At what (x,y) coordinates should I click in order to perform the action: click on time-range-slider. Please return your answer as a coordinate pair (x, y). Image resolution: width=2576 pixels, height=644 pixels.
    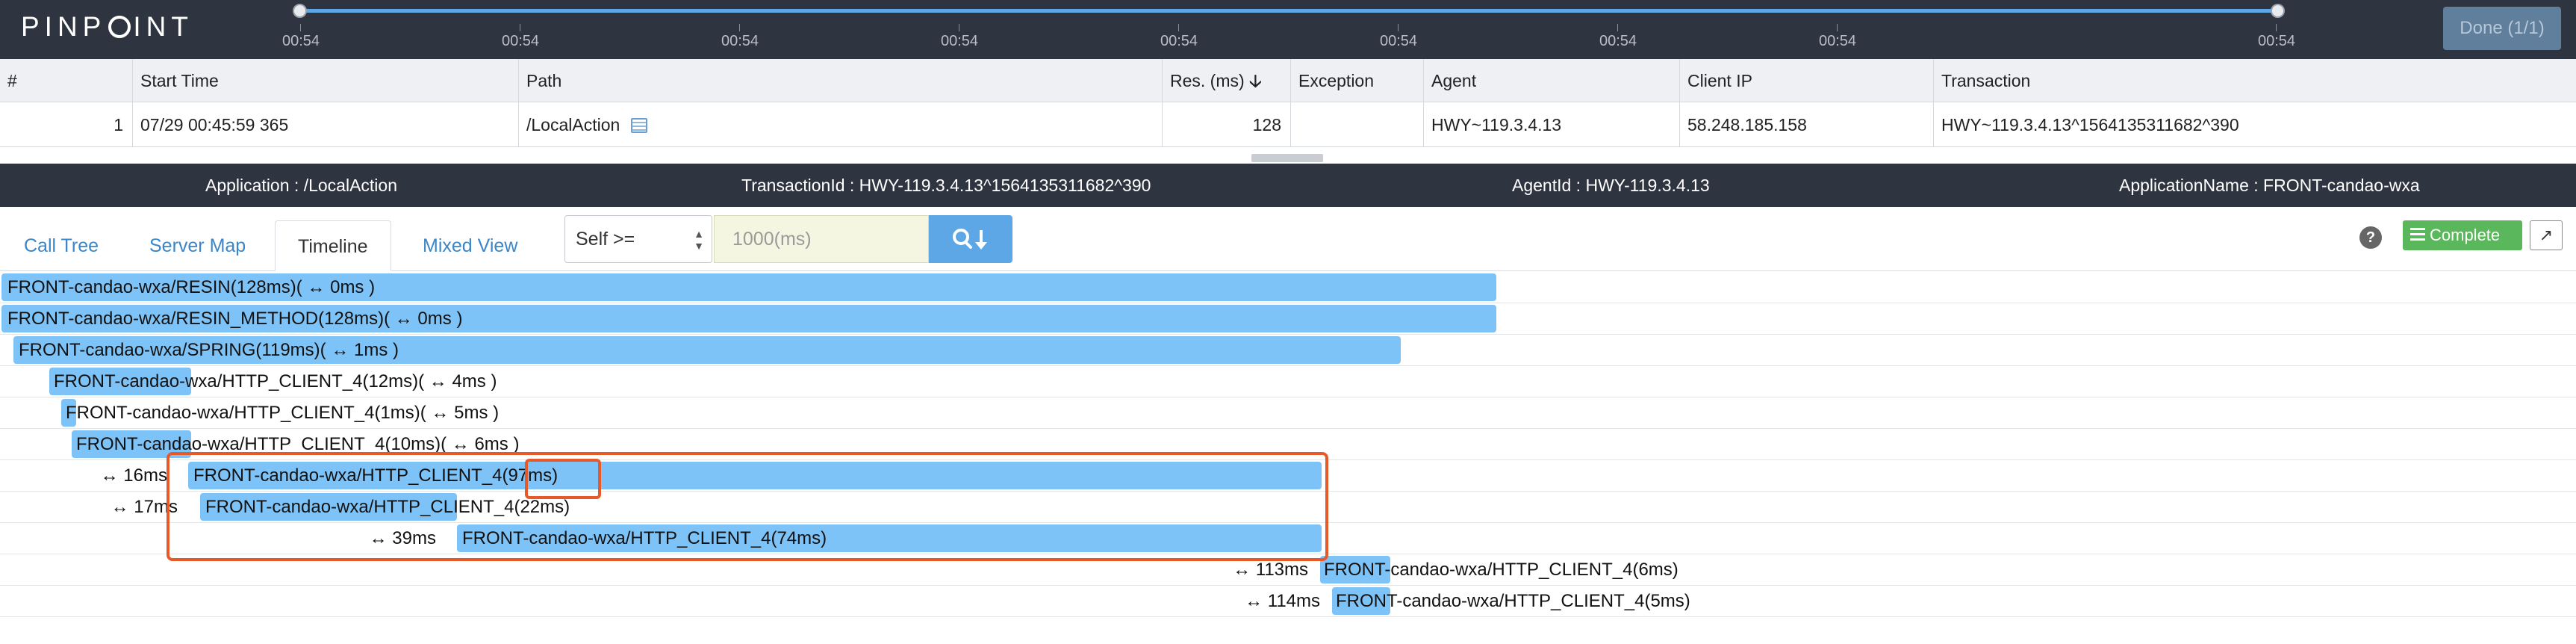
    Looking at the image, I should click on (1288, 11).